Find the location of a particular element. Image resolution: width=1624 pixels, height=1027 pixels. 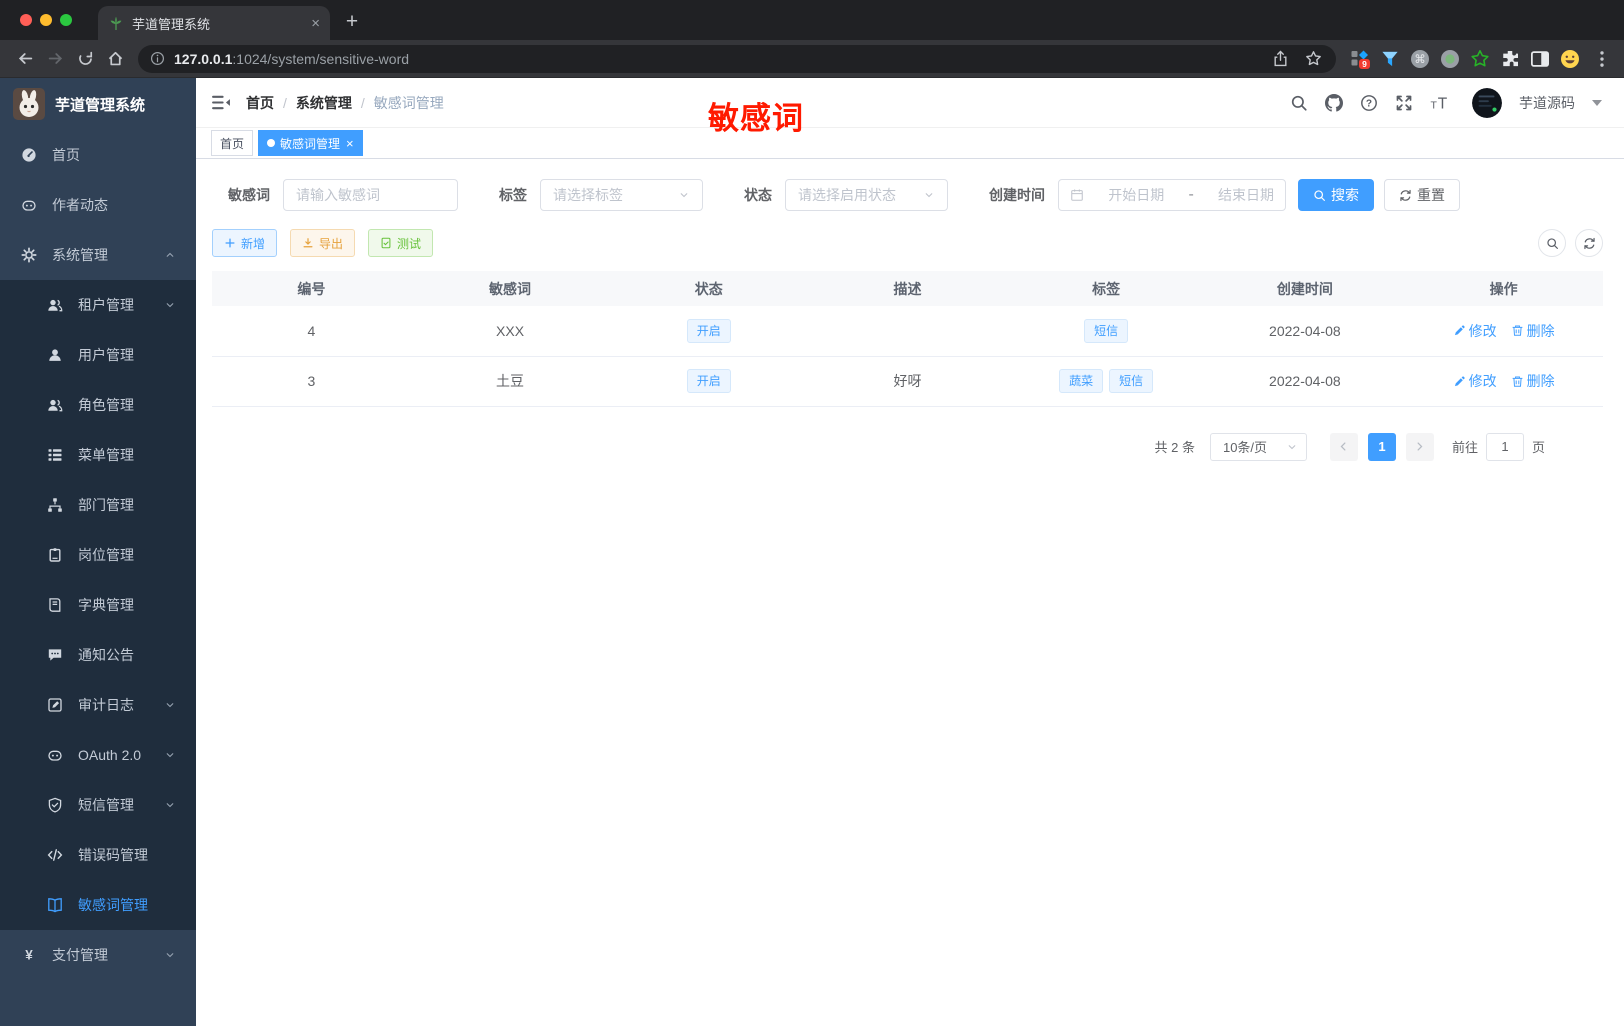

sidebar-item-errcode: 错误码管理 is located at coordinates (98, 855).